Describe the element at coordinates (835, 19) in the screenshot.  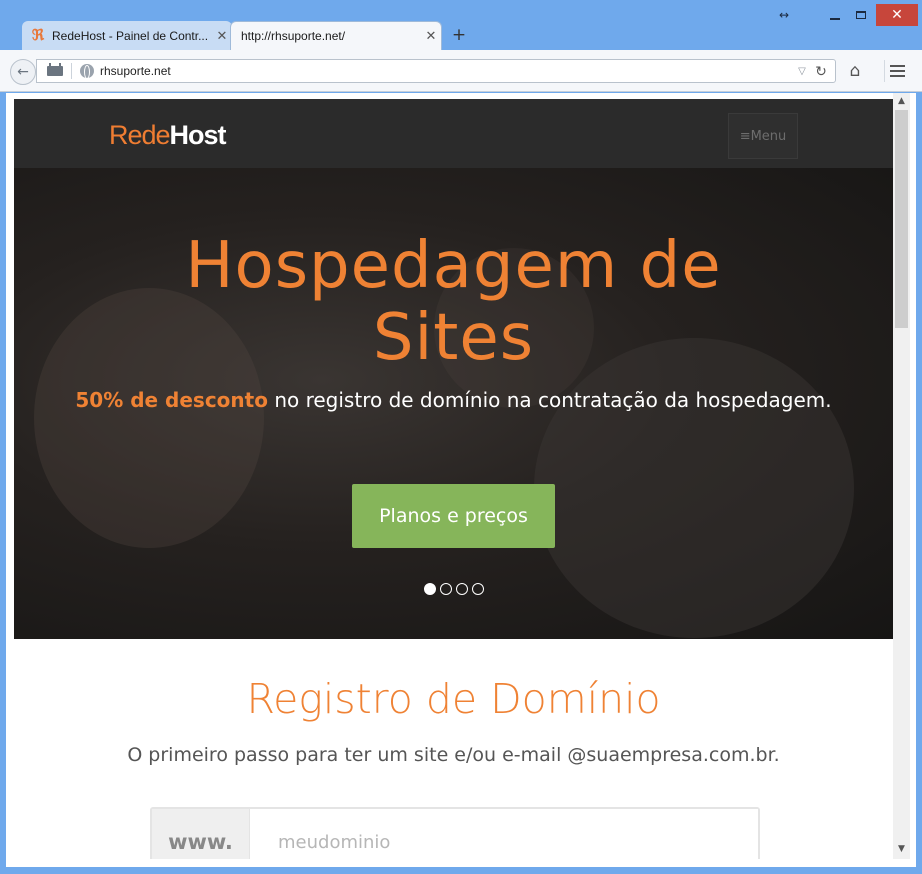
I see `minimize-icon` at that location.